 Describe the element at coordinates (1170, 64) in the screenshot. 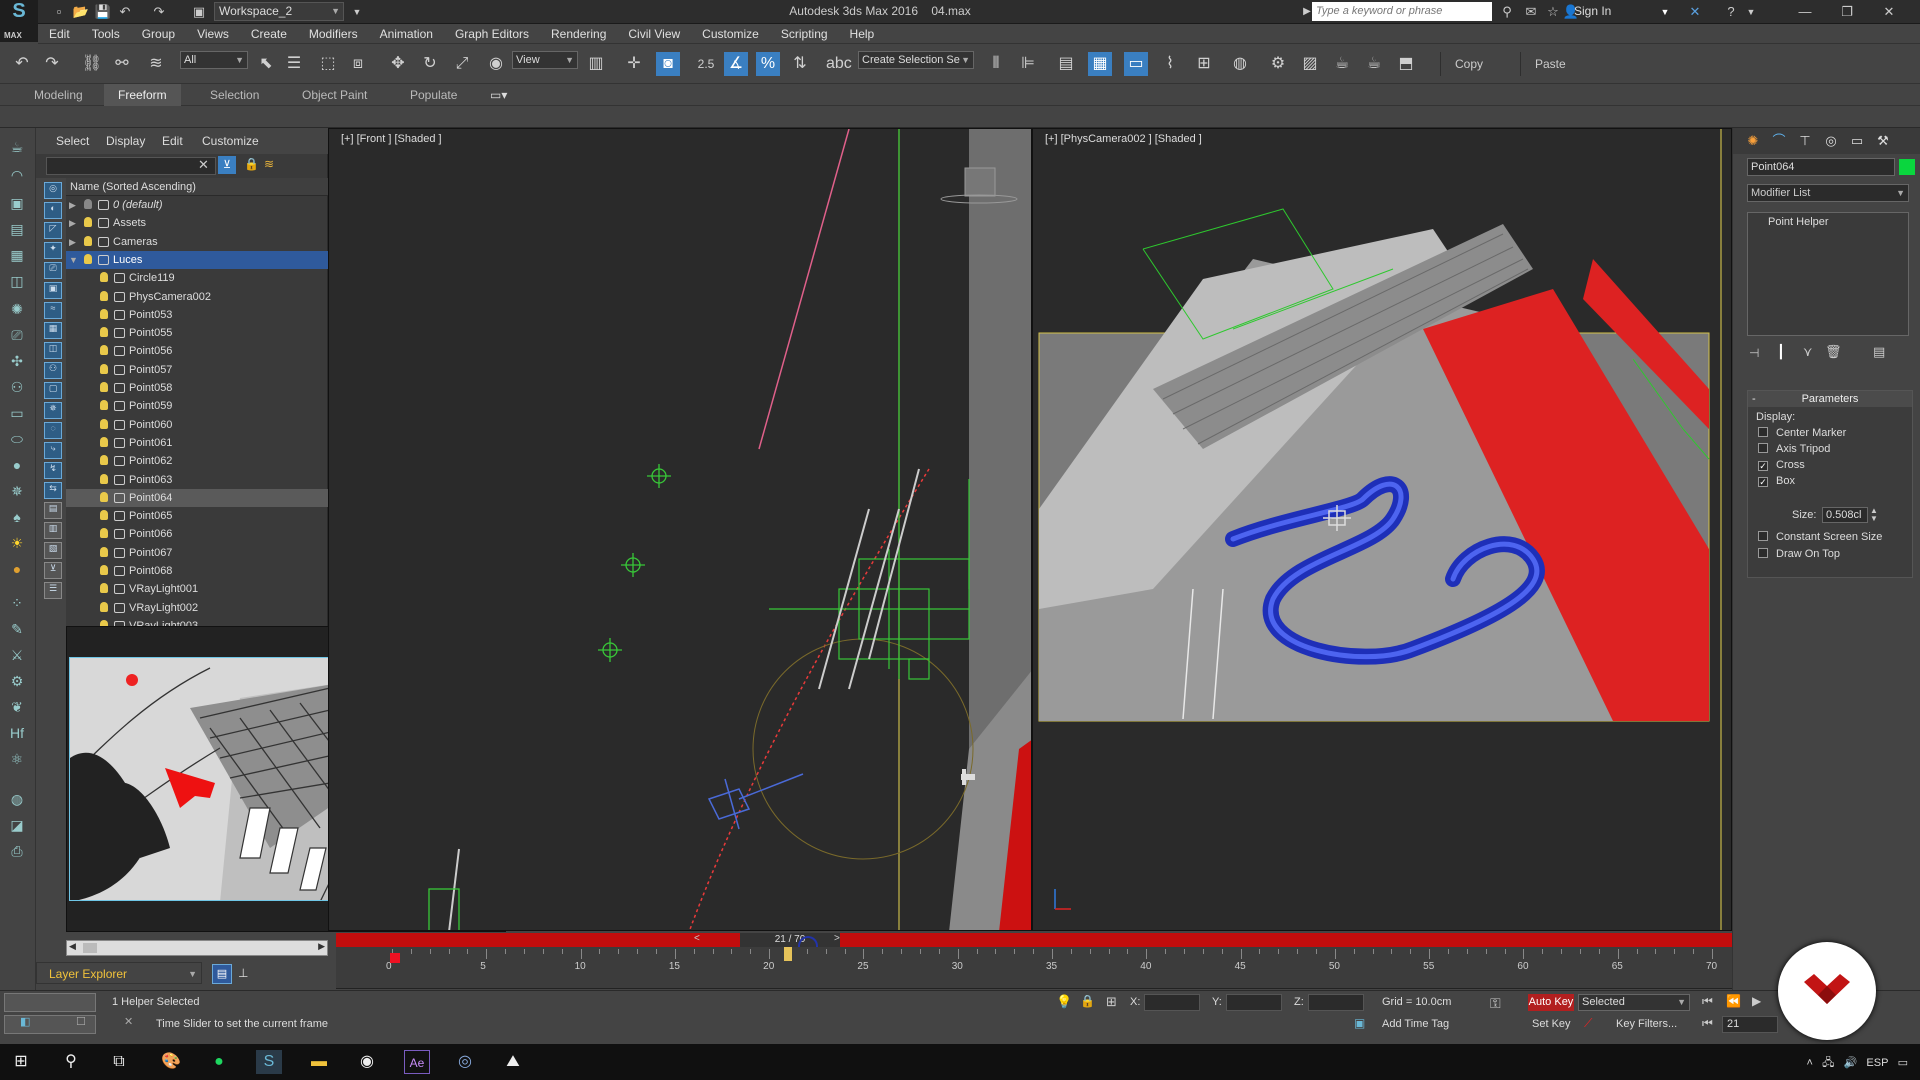

I see `curve-editor-icon: ⌇` at that location.